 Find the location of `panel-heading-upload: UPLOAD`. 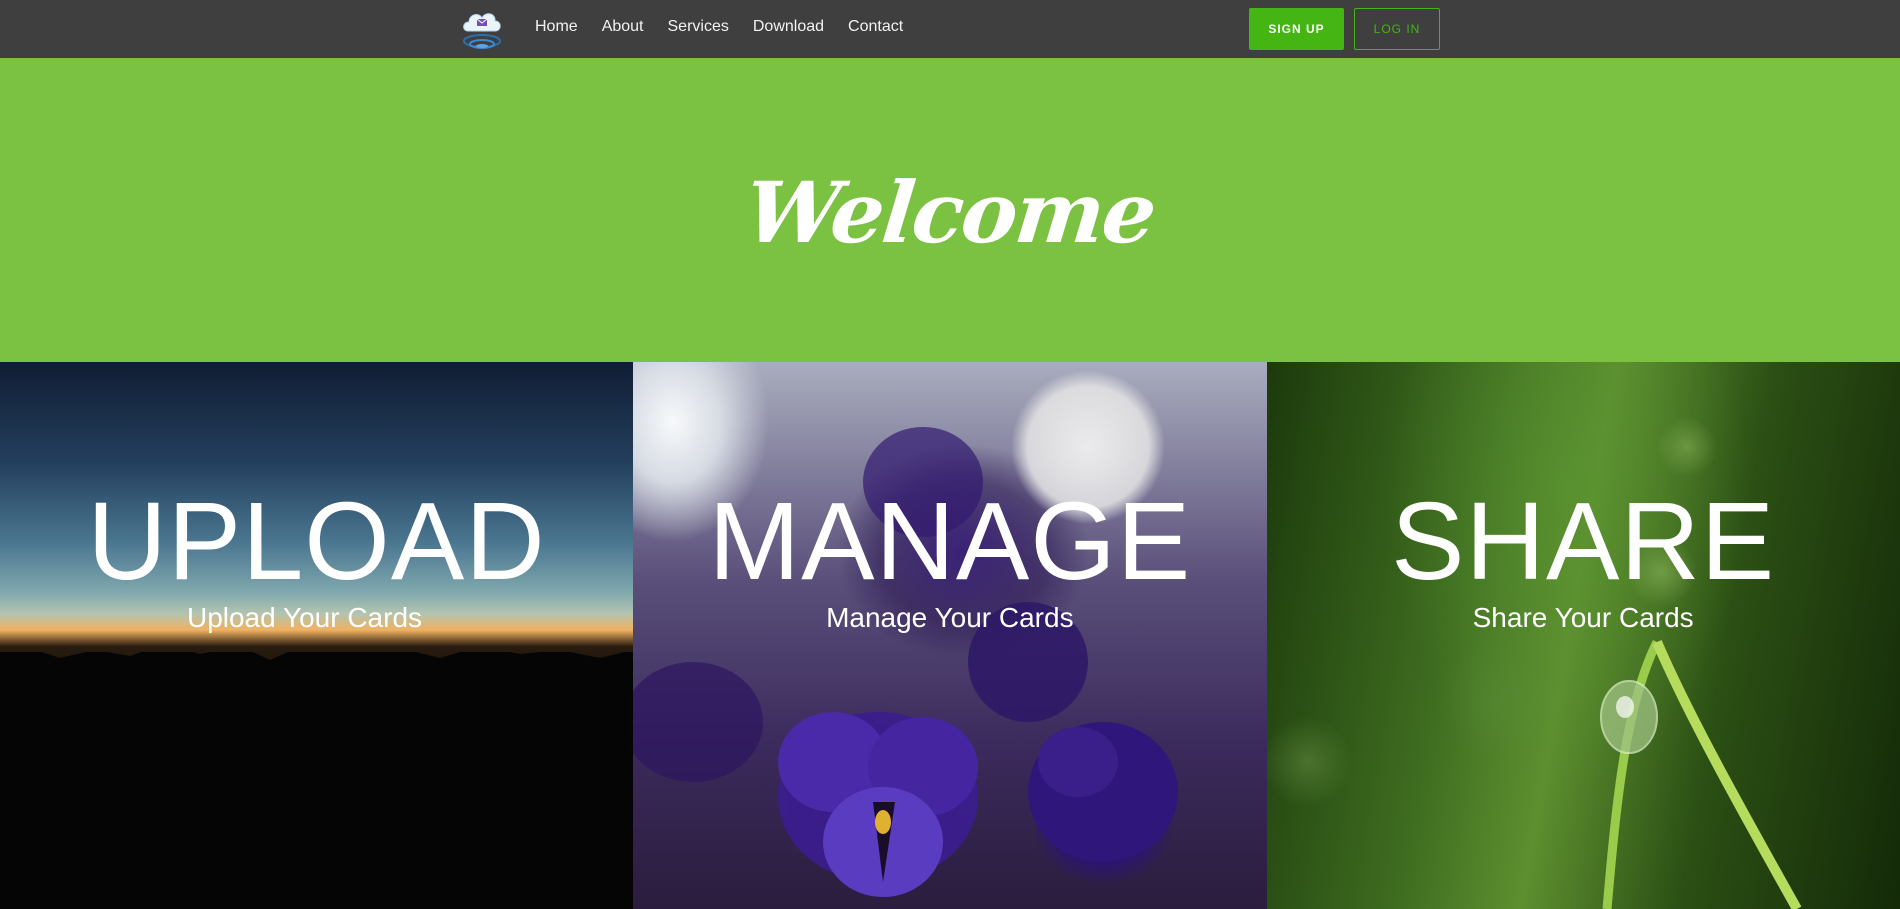

panel-heading-upload: UPLOAD is located at coordinates (316, 541).